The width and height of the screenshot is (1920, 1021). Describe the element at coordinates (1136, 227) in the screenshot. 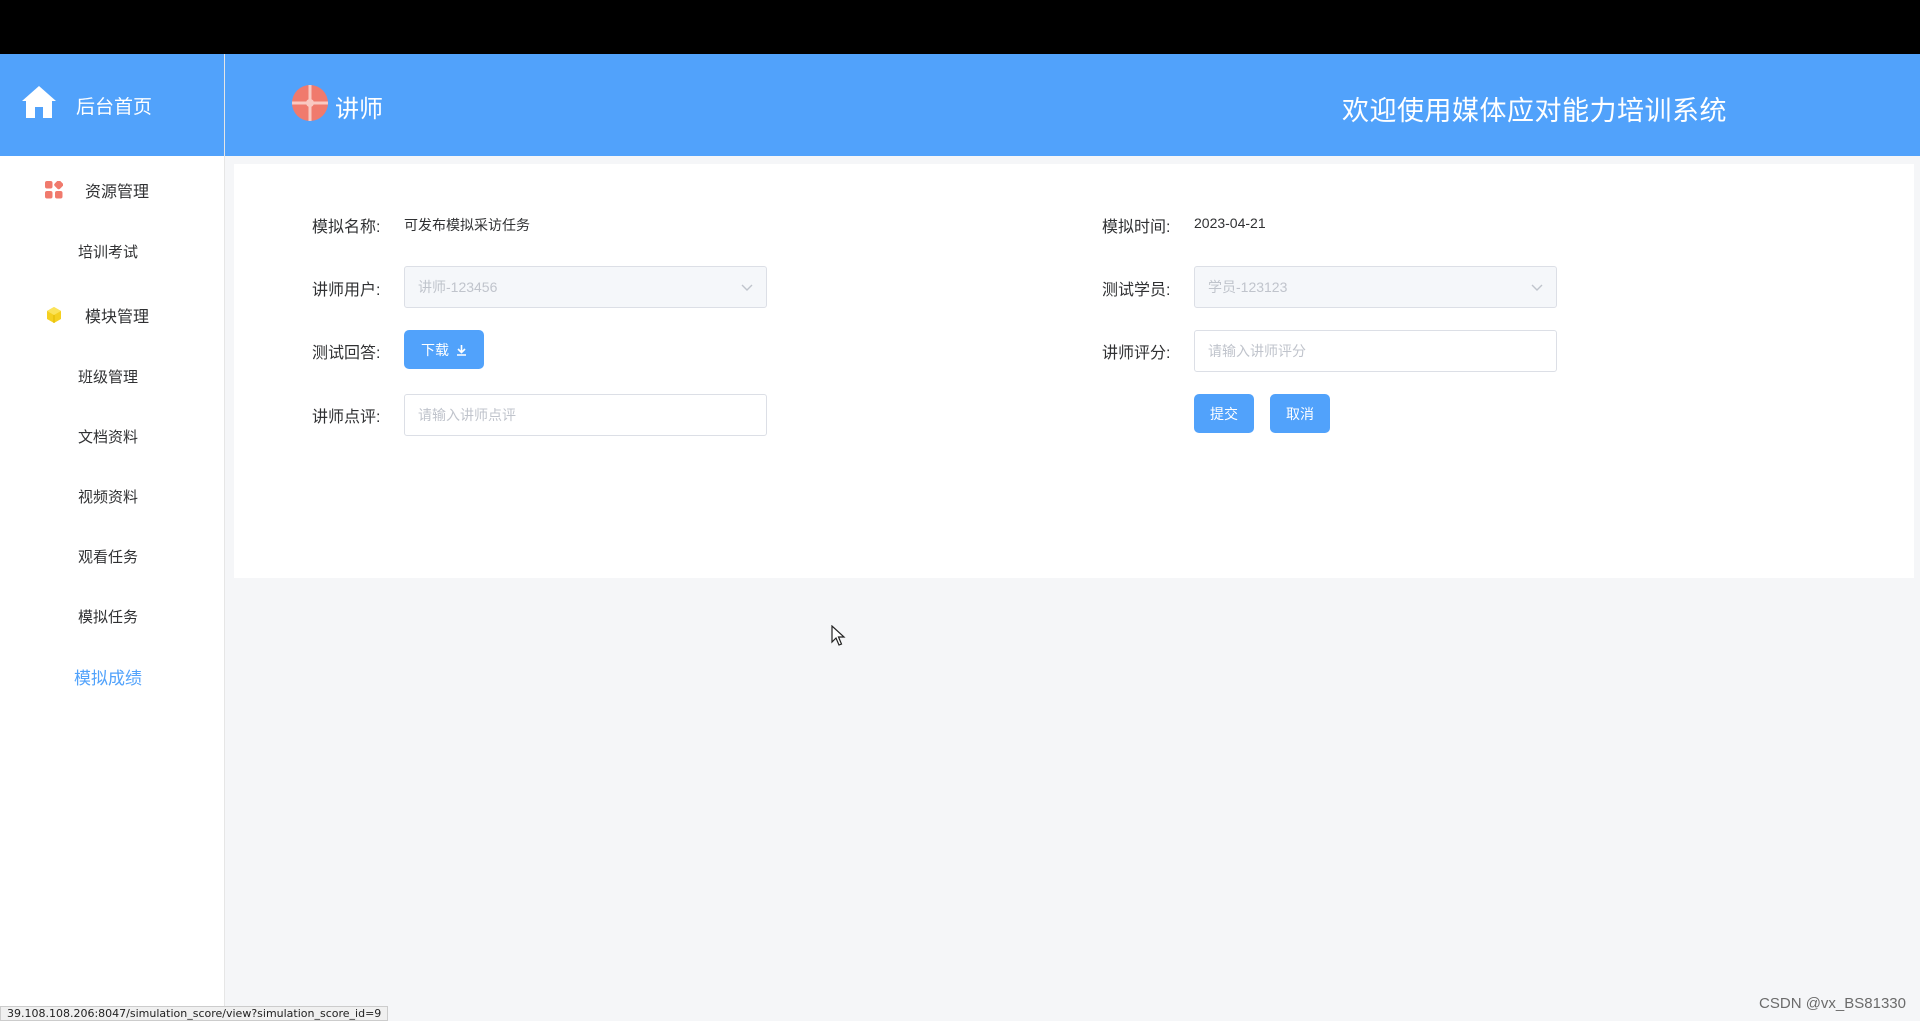

I see `sim-time-label: 模拟时间:` at that location.